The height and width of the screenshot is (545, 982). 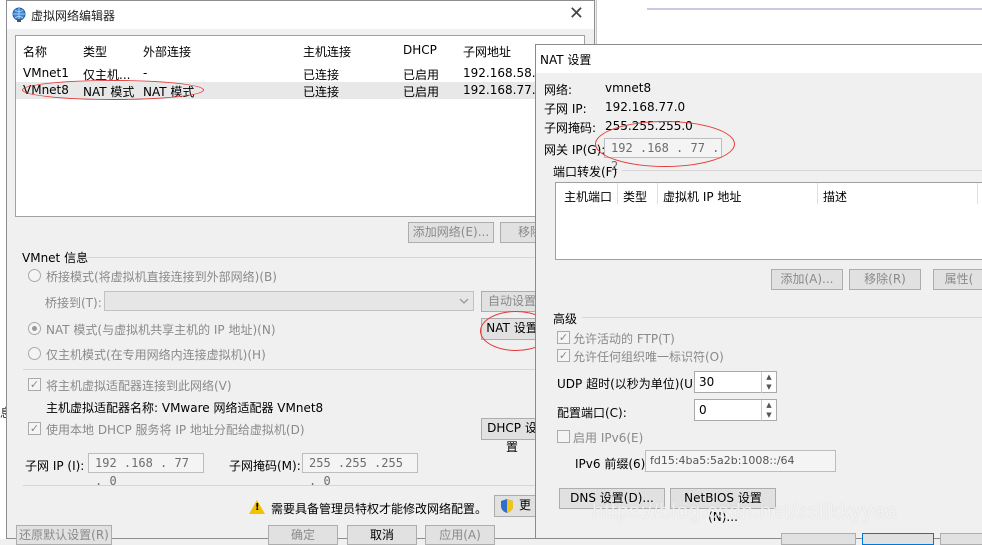 I want to click on col-header-host: 主机连接, so click(x=327, y=51).